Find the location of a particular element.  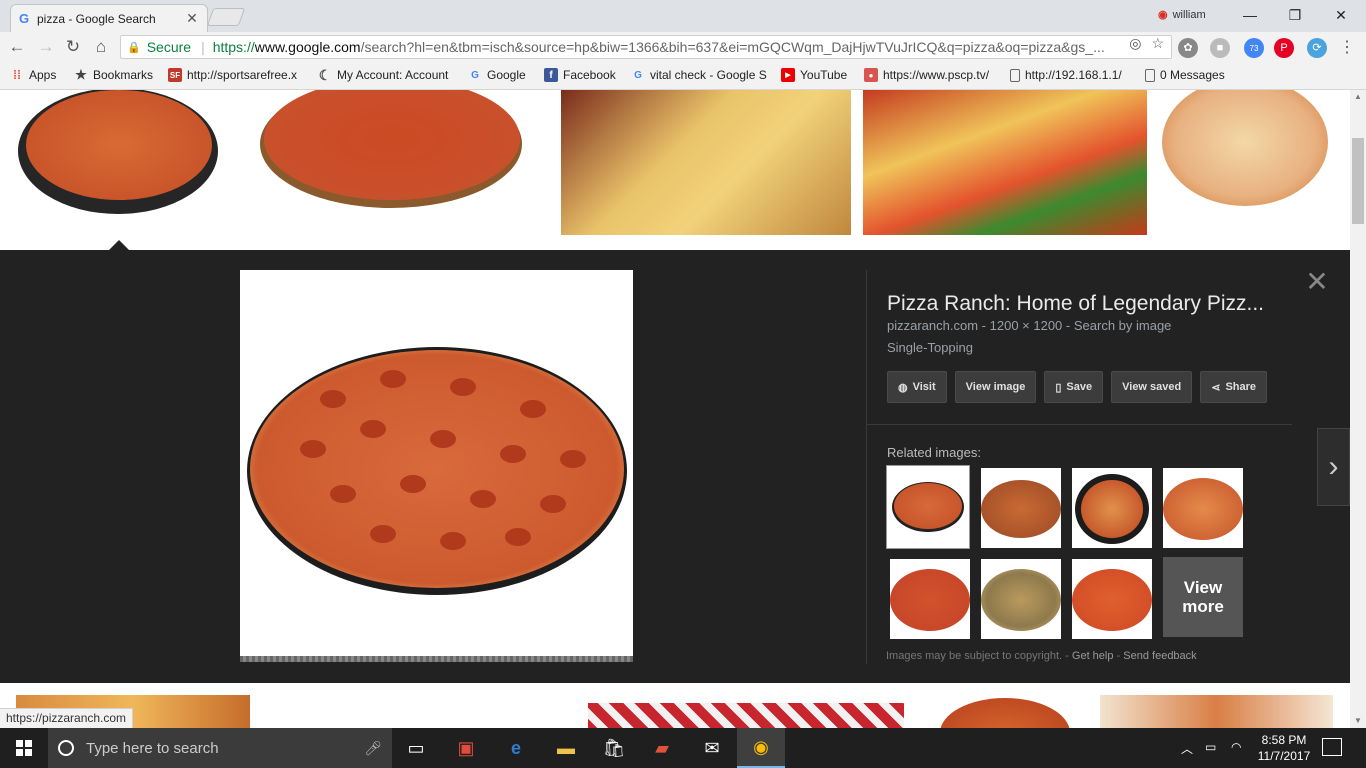

profile-button: ◉ william is located at coordinates (1182, 15).